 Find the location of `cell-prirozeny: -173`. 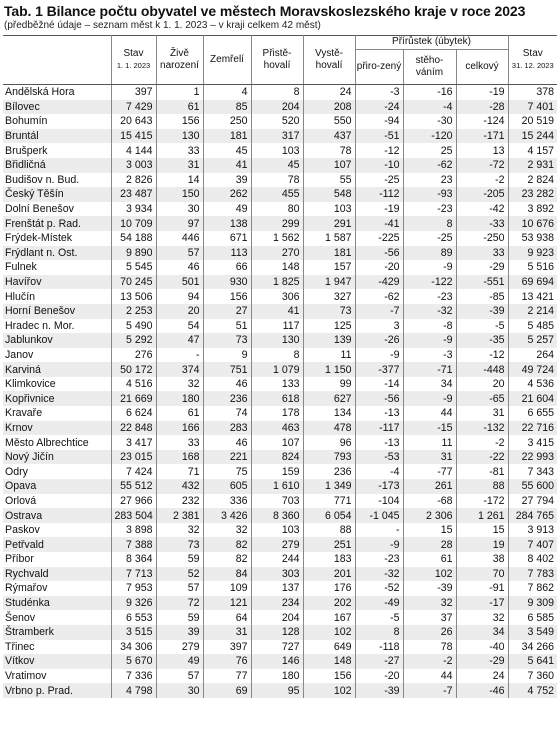

cell-prirozeny: -173 is located at coordinates (379, 486).